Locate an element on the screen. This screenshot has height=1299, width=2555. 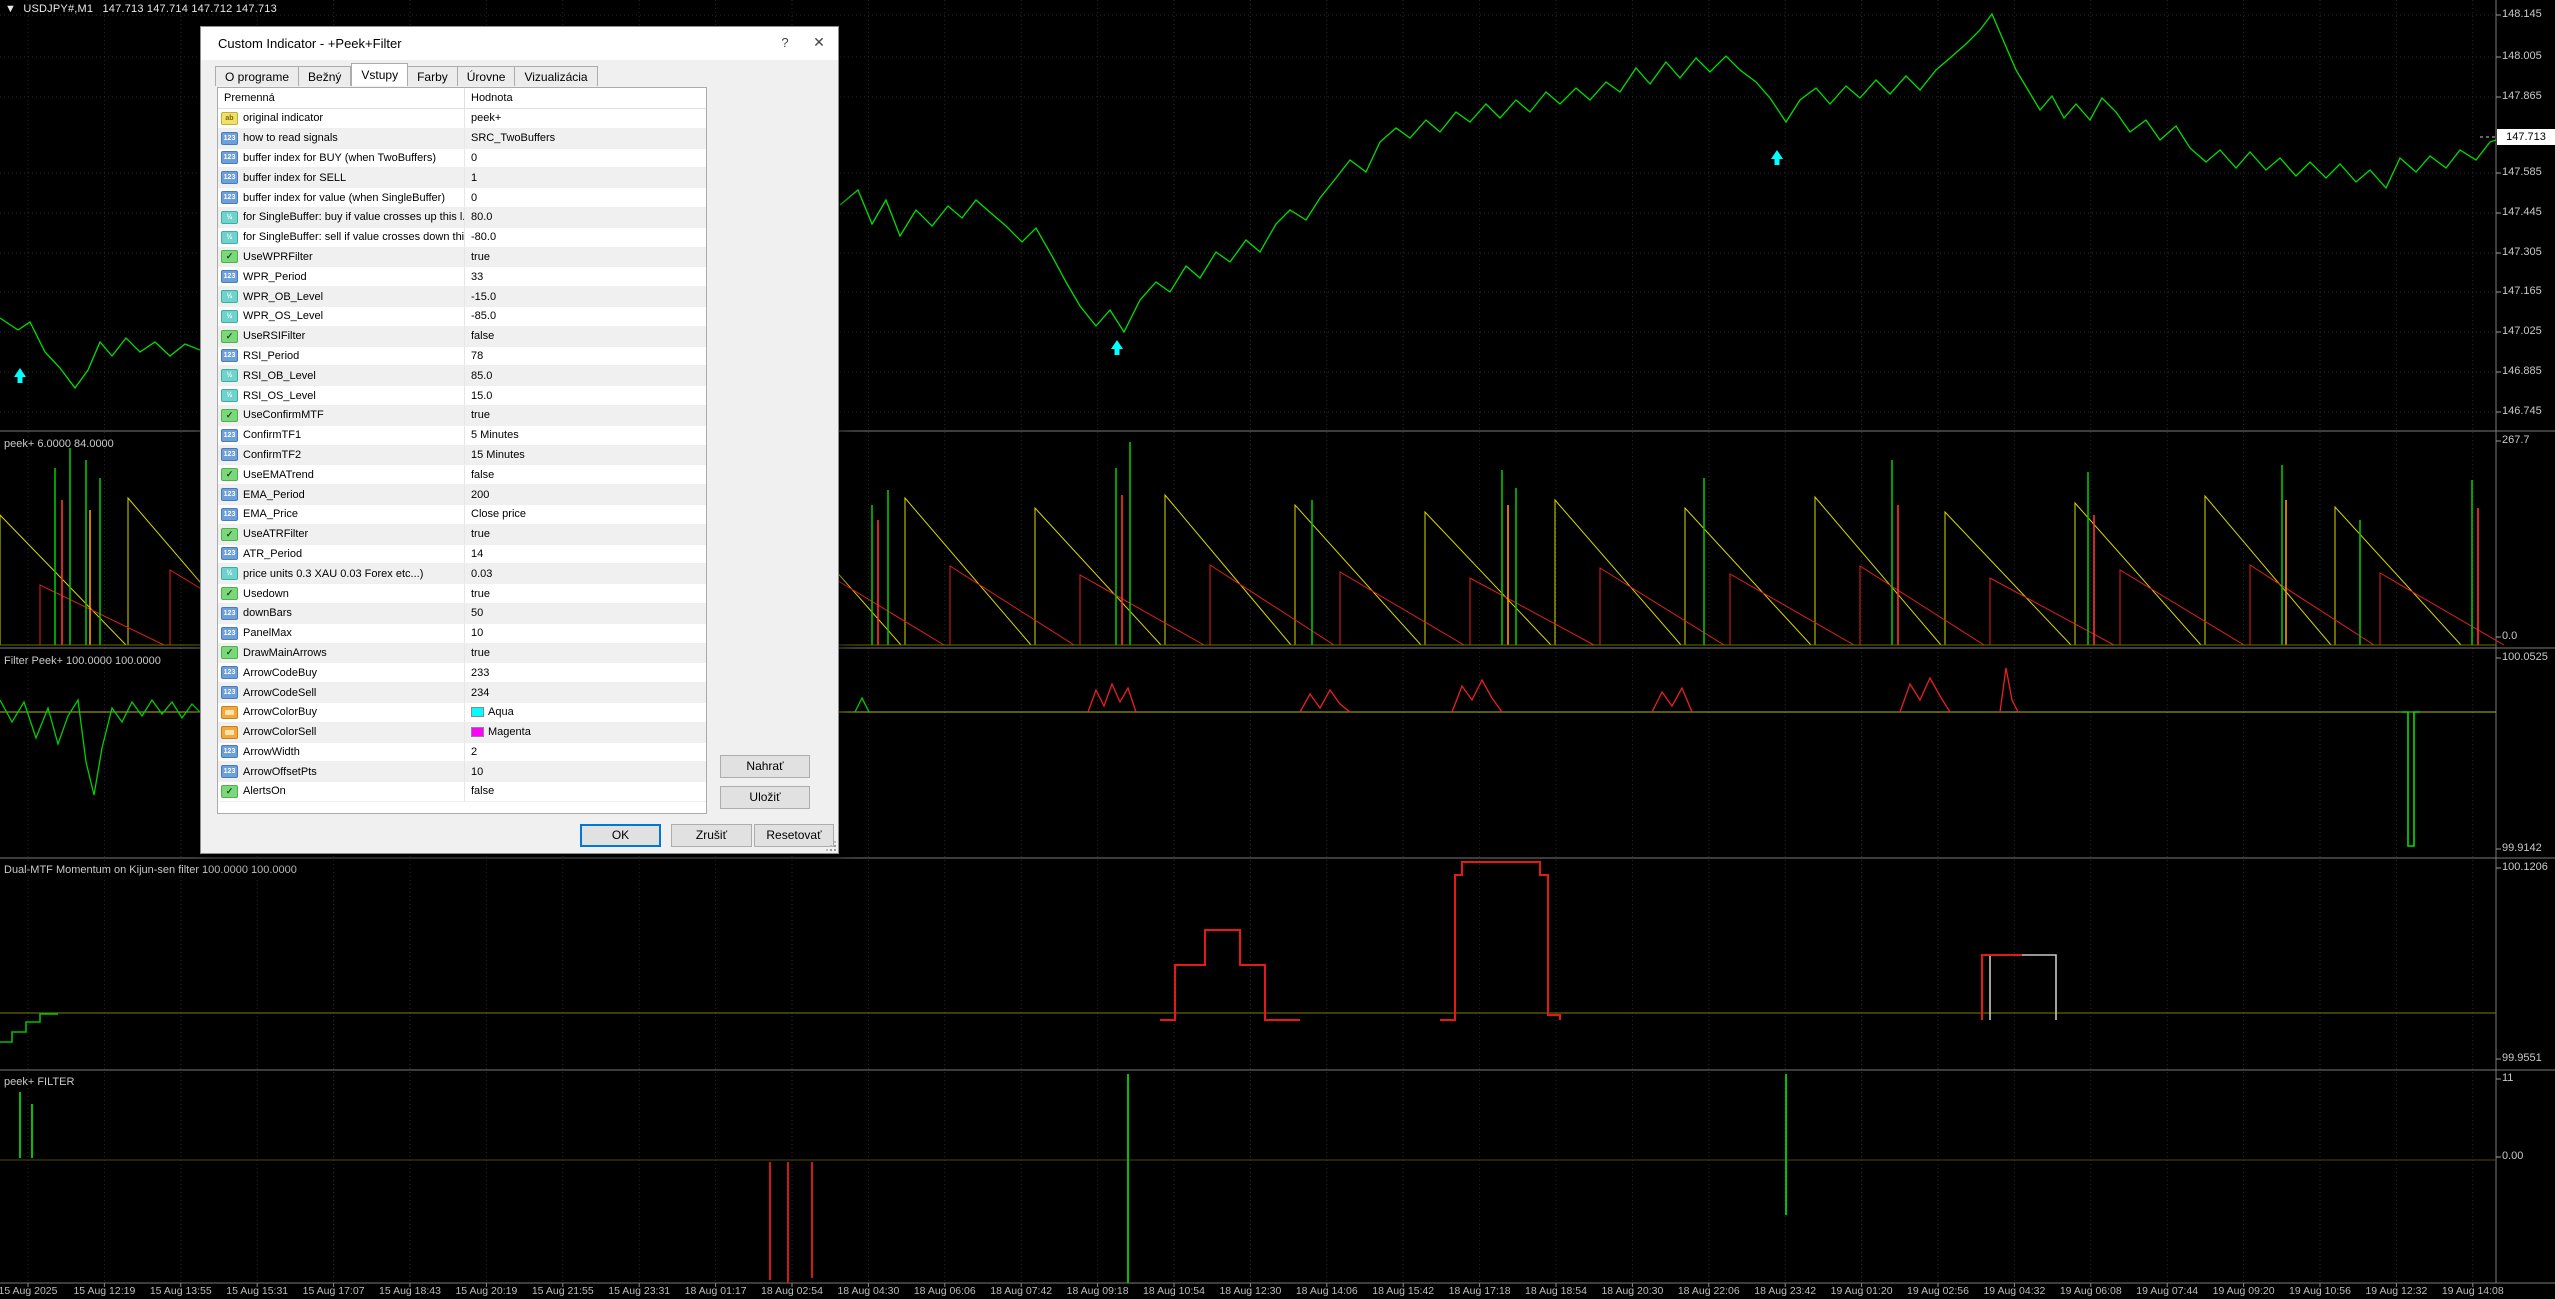
tab-vizualiz-cia: Vizualizácia is located at coordinates (556, 76).